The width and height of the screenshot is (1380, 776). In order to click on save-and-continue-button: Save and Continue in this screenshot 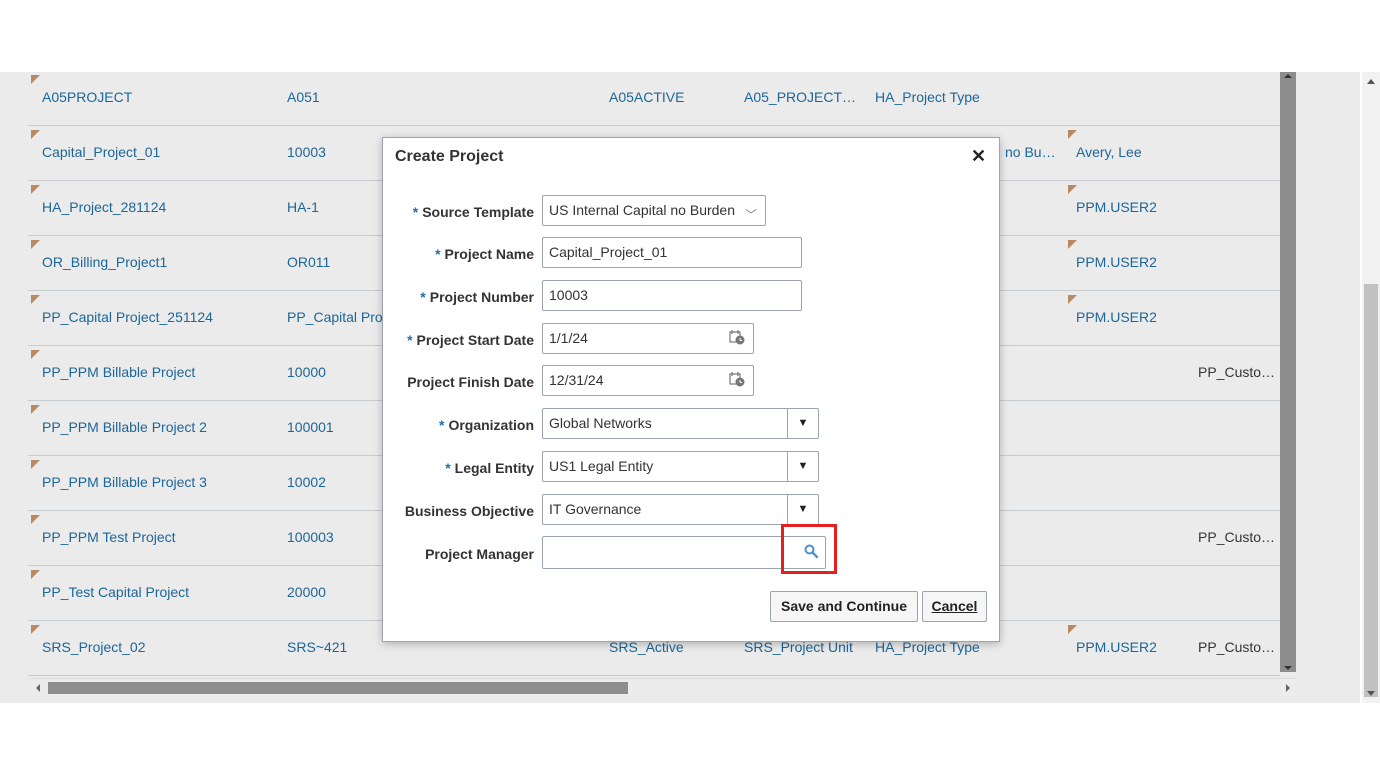, I will do `click(844, 606)`.